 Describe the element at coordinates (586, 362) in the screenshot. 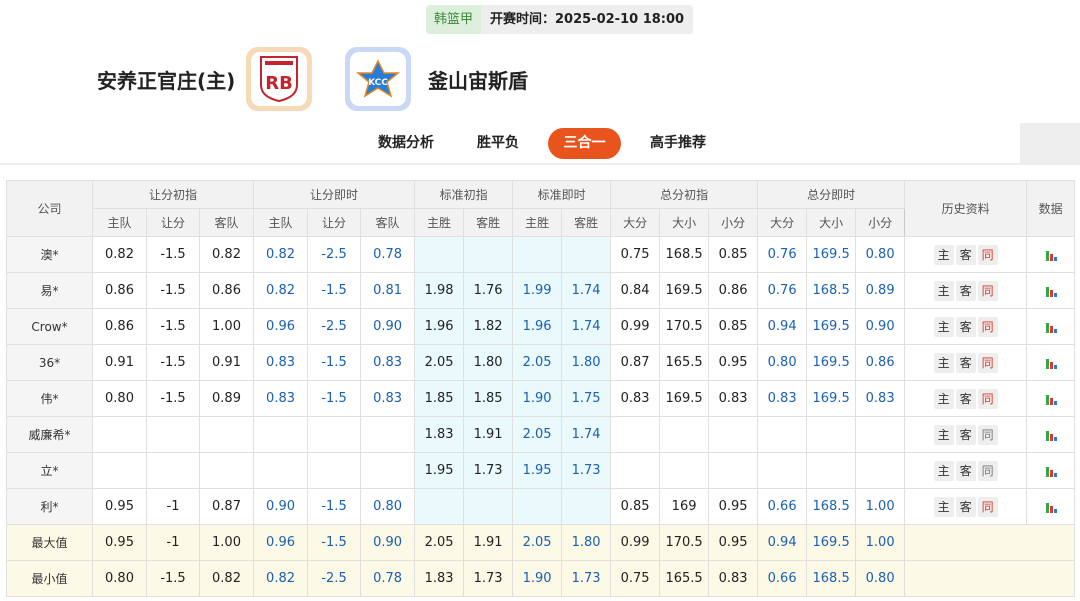

I see `std-live-value: 1.80` at that location.